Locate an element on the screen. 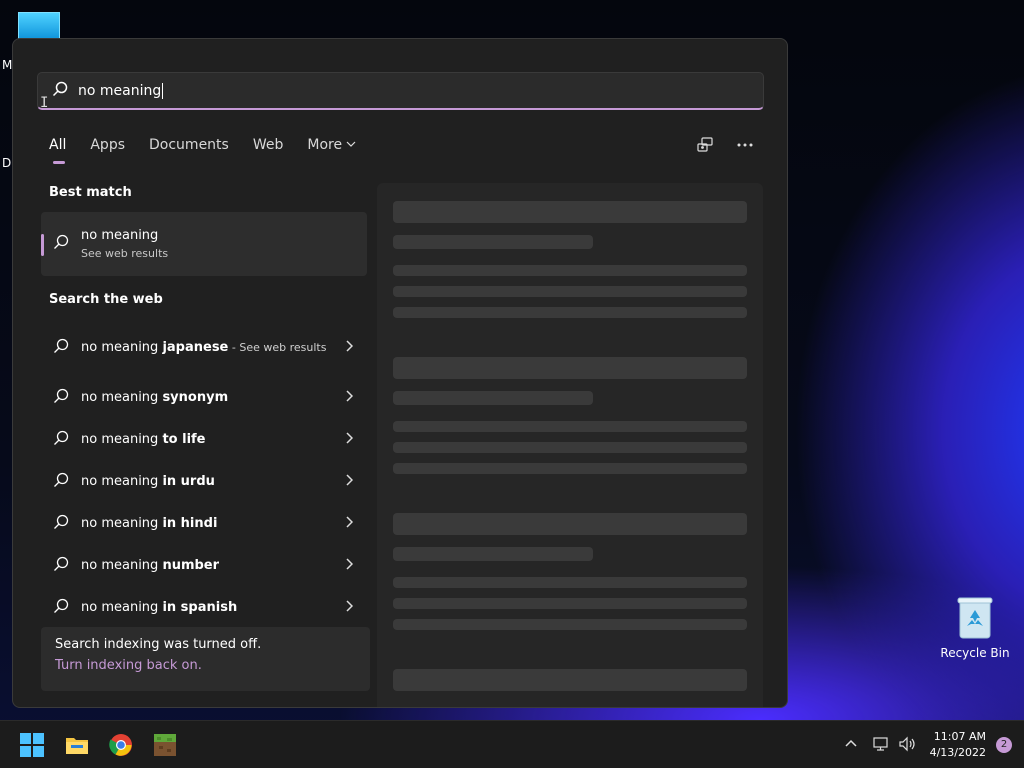  volume-icon is located at coordinates (908, 745).